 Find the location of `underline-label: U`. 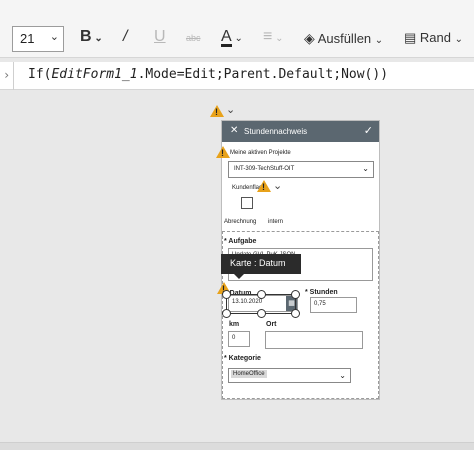

underline-label: U is located at coordinates (160, 36).